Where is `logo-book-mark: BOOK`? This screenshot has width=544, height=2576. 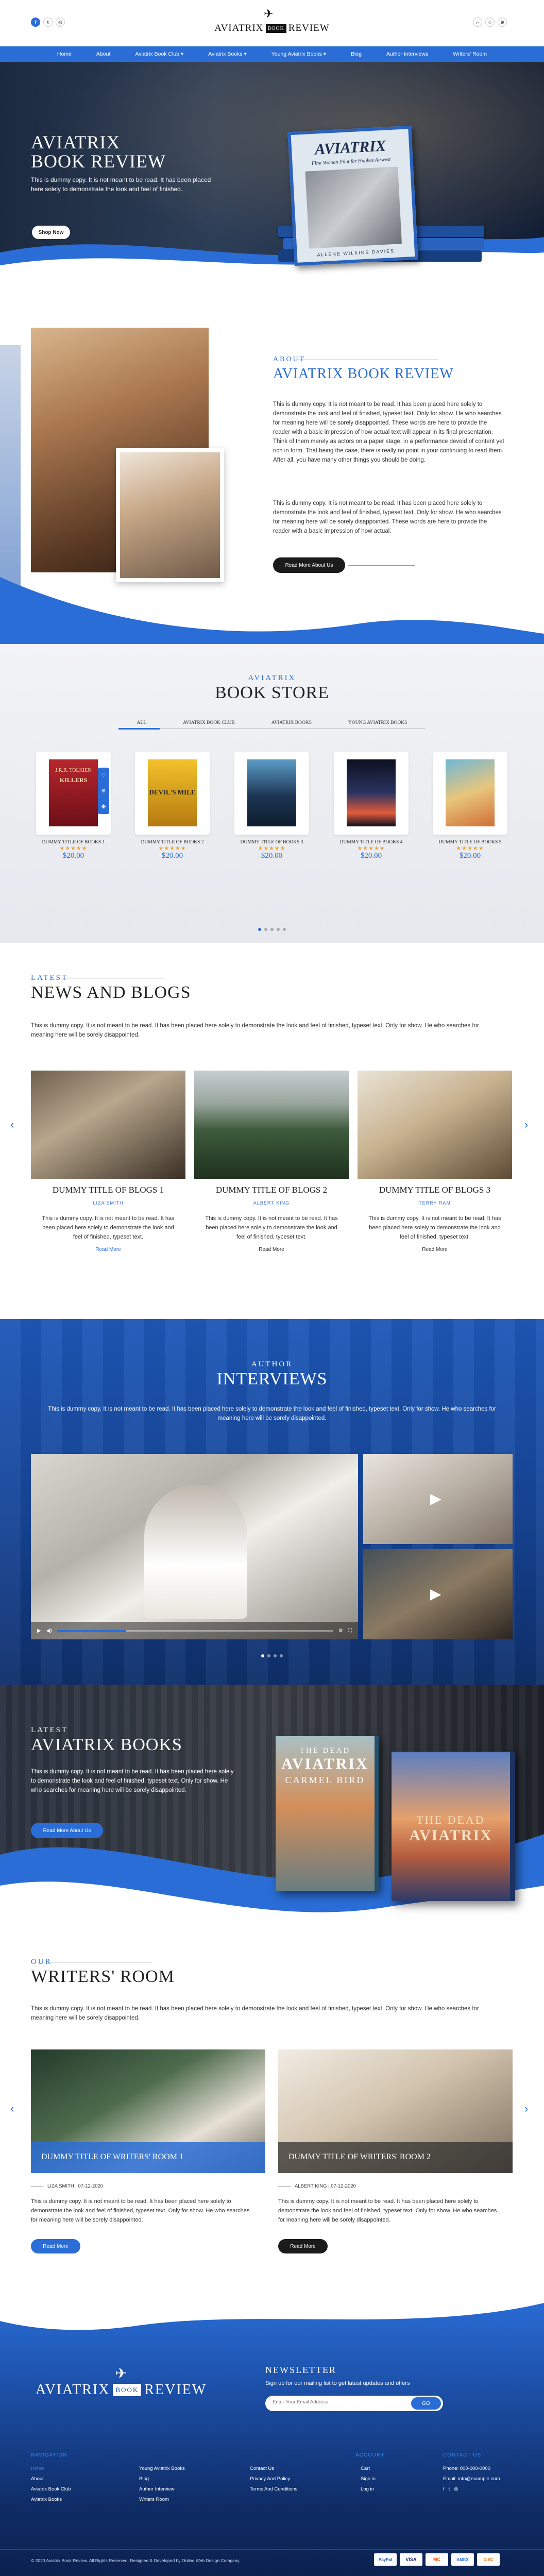
logo-book-mark: BOOK is located at coordinates (275, 28).